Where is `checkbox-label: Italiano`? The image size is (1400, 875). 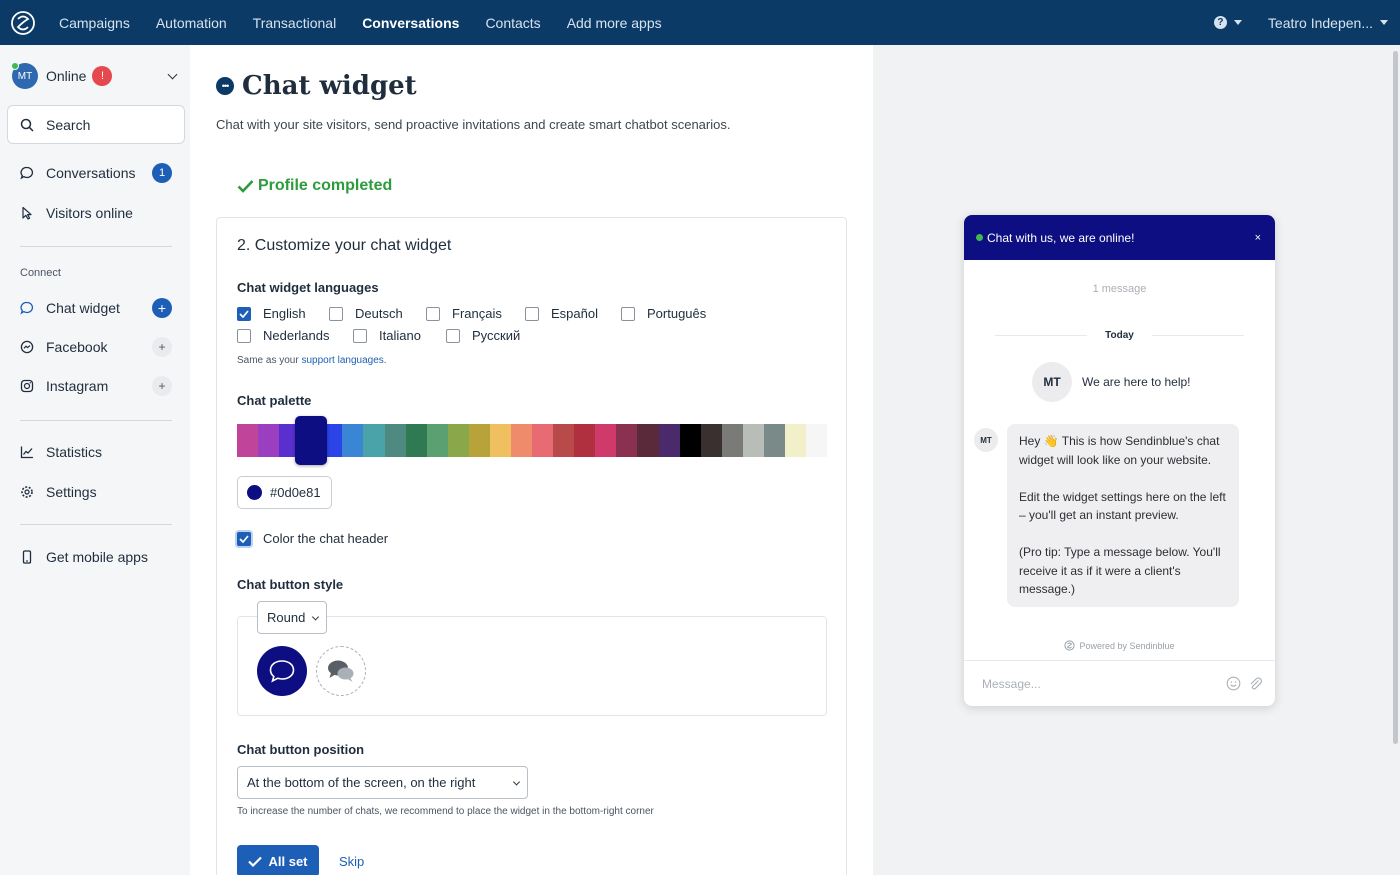 checkbox-label: Italiano is located at coordinates (400, 335).